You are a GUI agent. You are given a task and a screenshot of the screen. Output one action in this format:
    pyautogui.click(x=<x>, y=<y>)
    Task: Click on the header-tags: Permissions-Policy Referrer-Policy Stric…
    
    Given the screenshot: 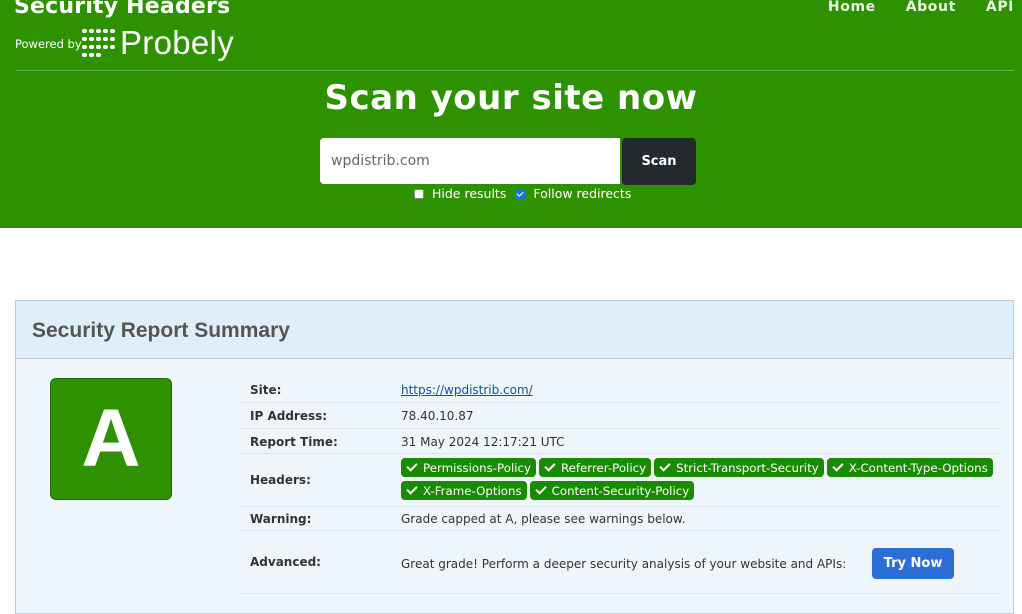 What is the action you would take?
    pyautogui.click(x=701, y=479)
    